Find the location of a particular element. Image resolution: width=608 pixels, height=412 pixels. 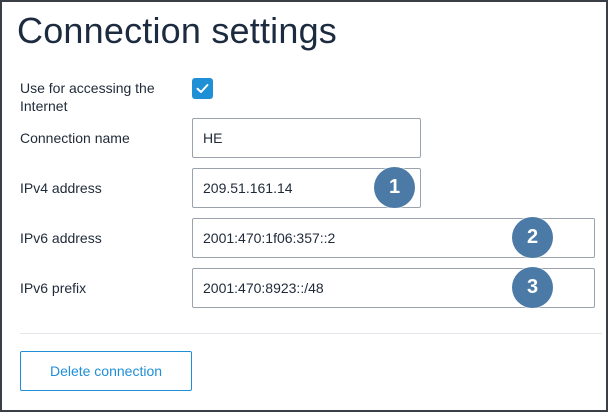

page-title: Connection settings is located at coordinates (177, 30).